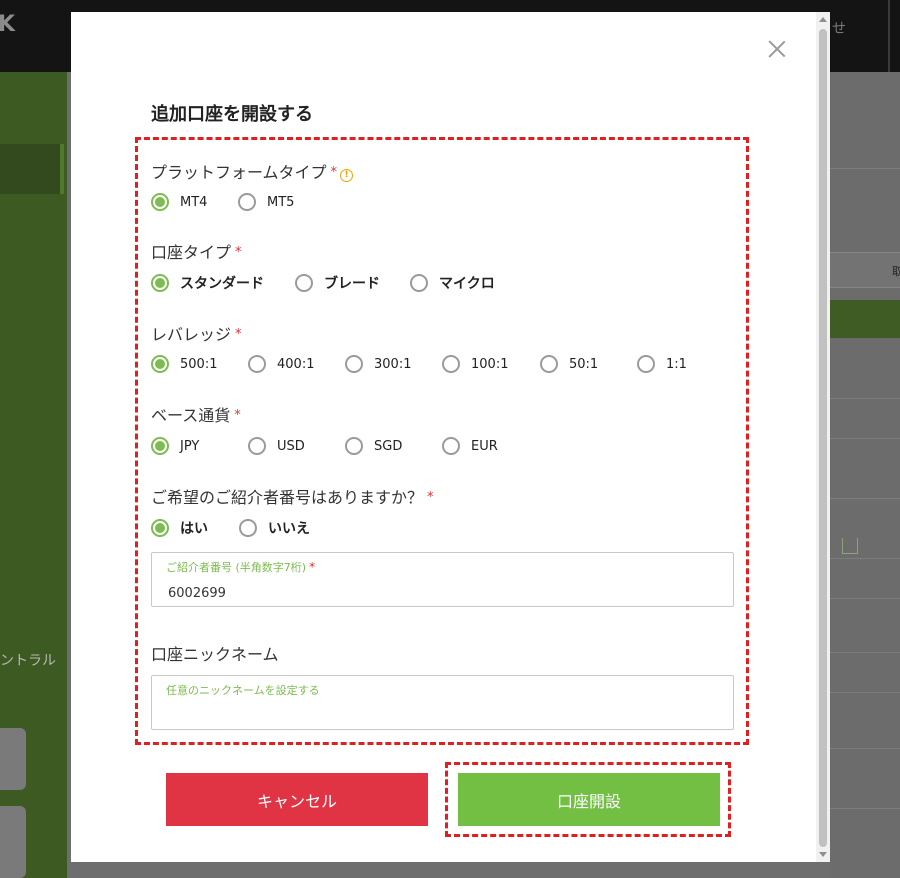 This screenshot has width=900, height=878. Describe the element at coordinates (584, 364) in the screenshot. I see `radio-label: 50:1` at that location.